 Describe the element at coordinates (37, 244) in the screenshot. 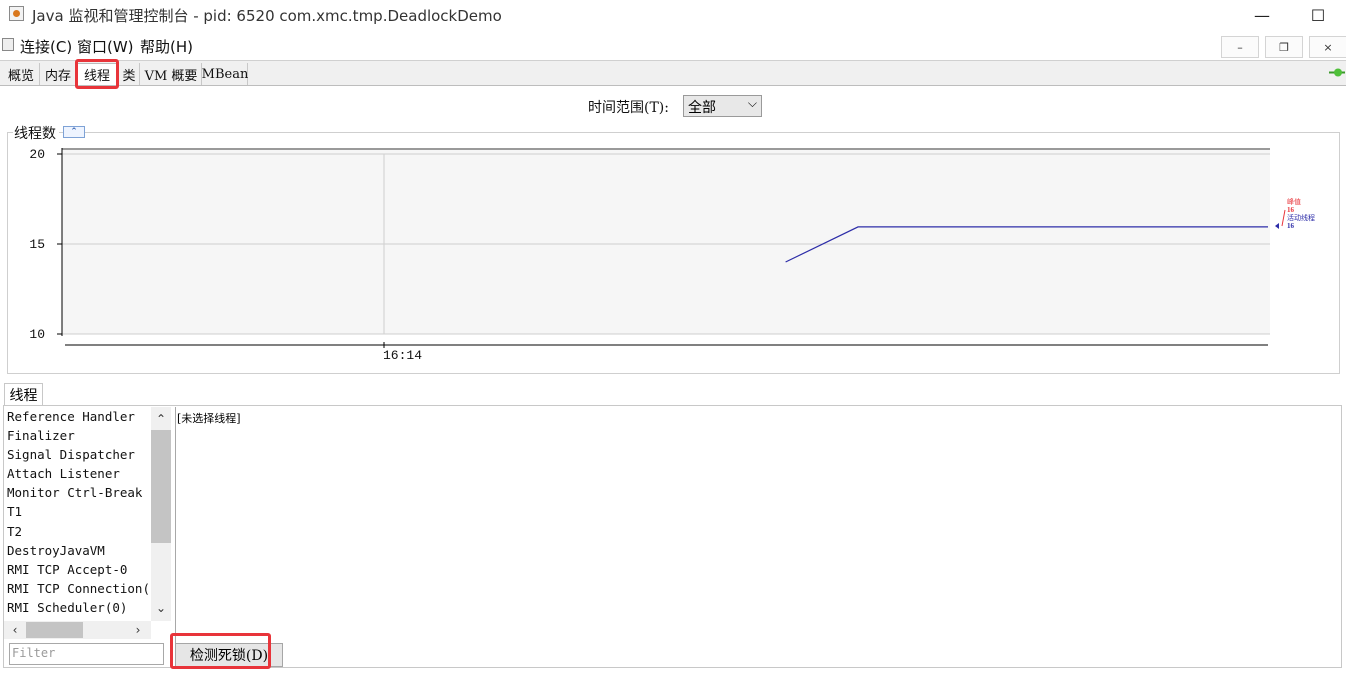

I see `y-tick-label: 15` at that location.